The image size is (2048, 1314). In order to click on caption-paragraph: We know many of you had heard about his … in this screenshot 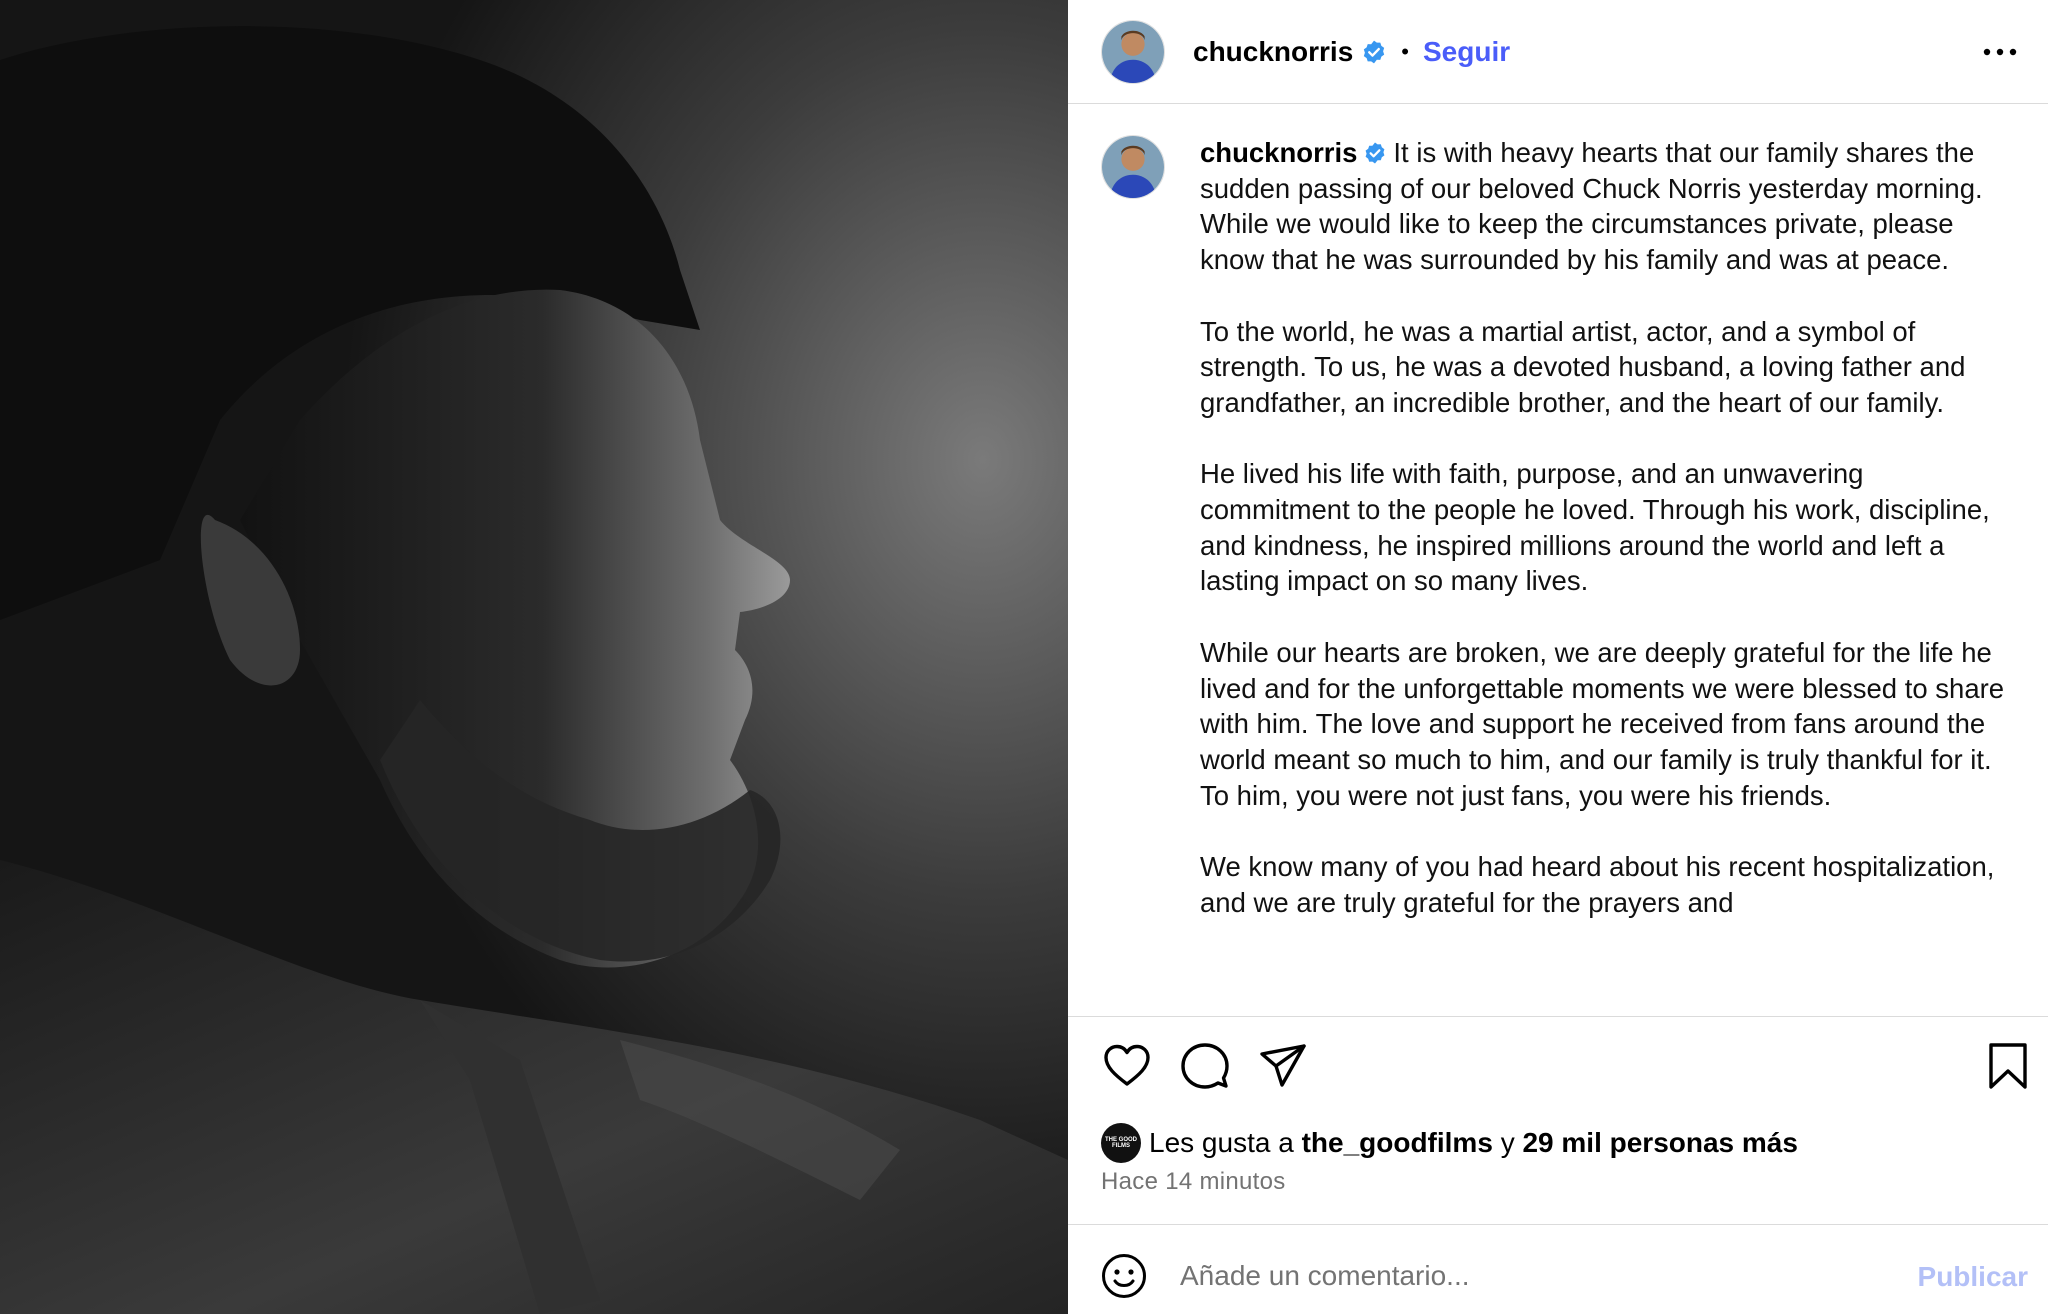, I will do `click(1597, 884)`.